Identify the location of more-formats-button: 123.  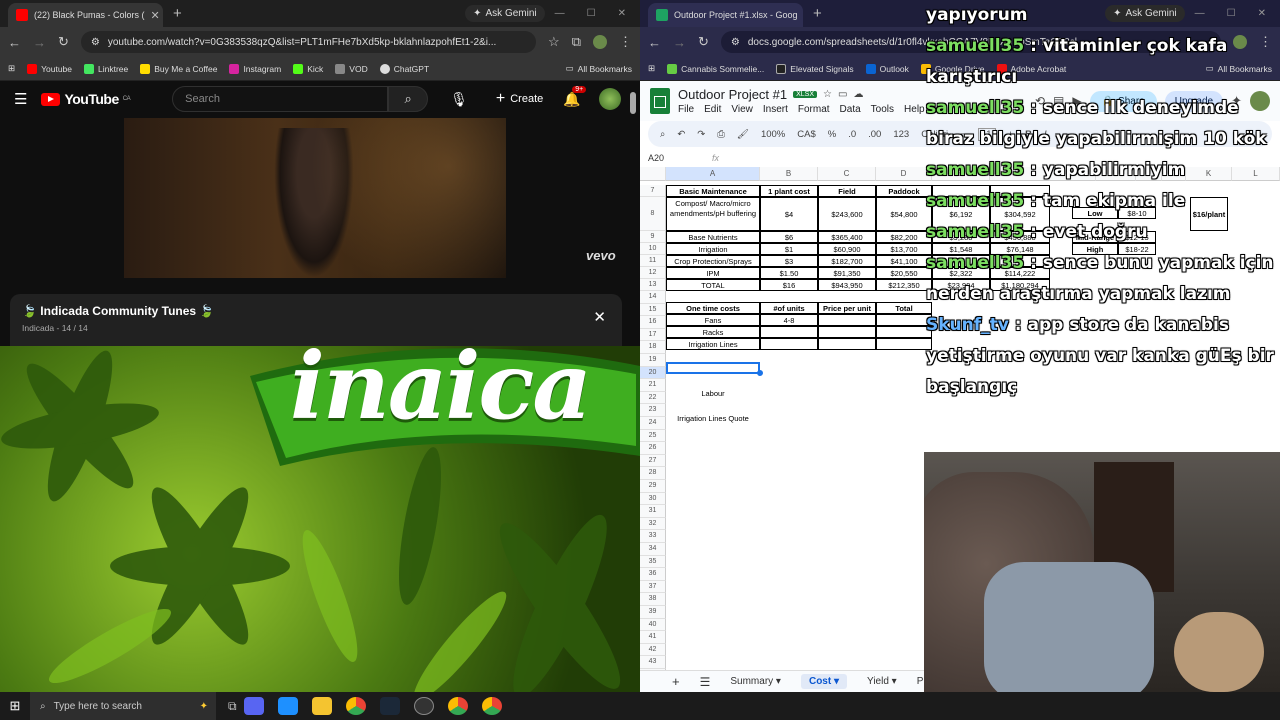
(901, 134).